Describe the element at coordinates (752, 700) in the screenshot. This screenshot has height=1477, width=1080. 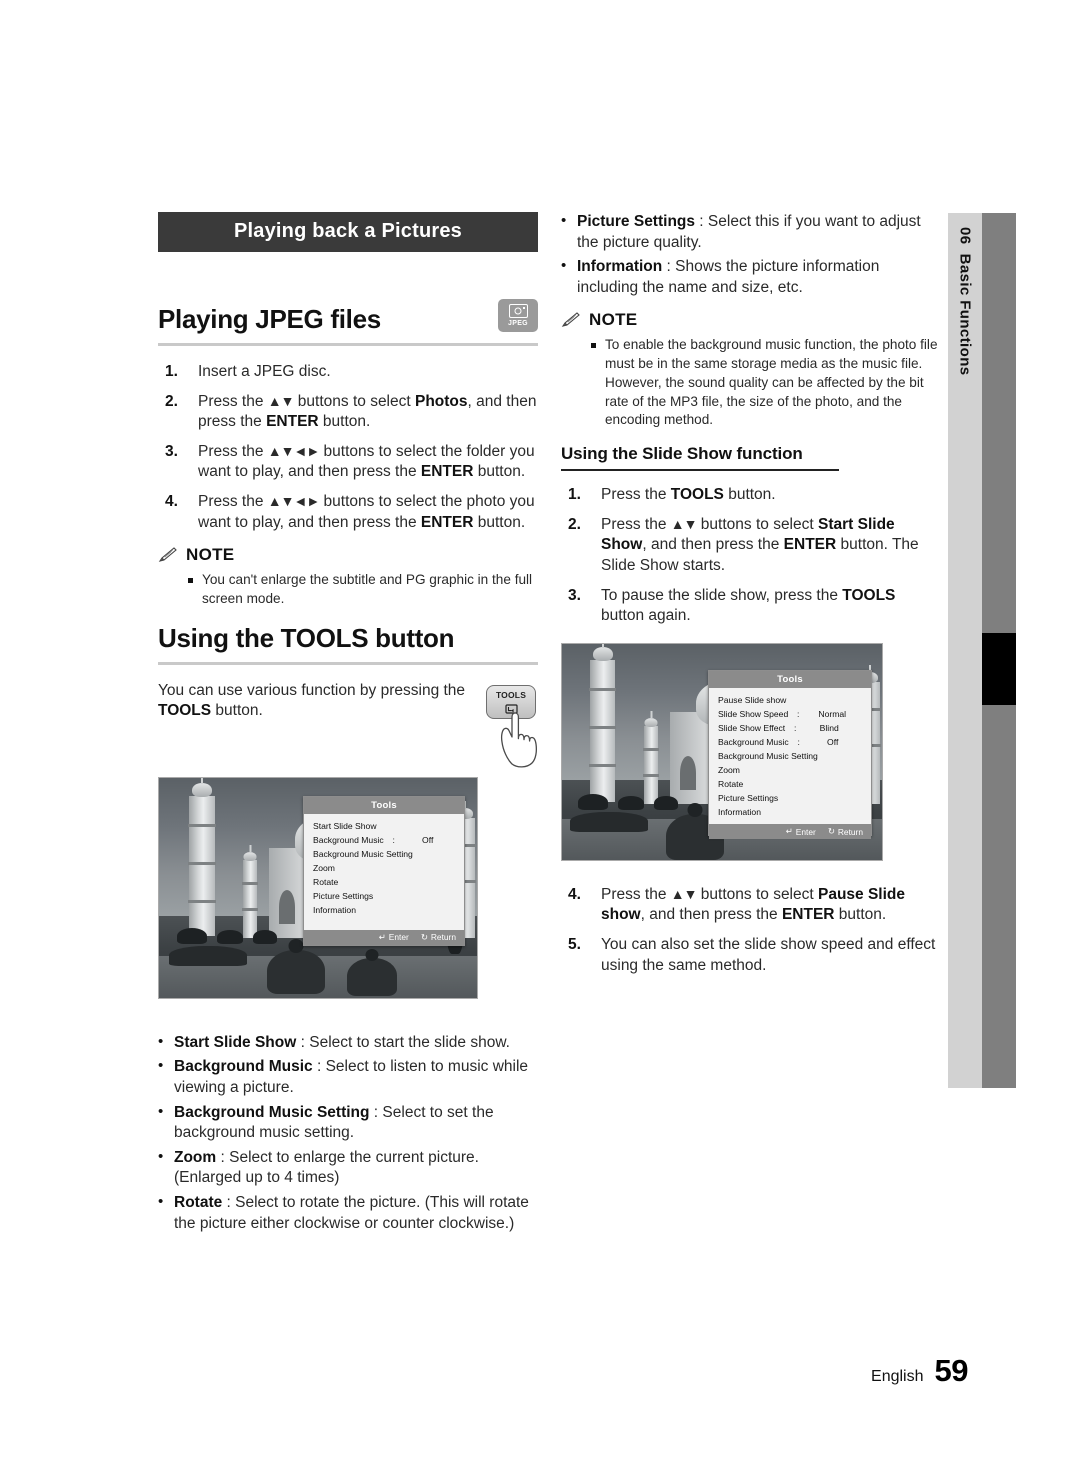
I see `osd-item-label: Pause Slide show` at that location.